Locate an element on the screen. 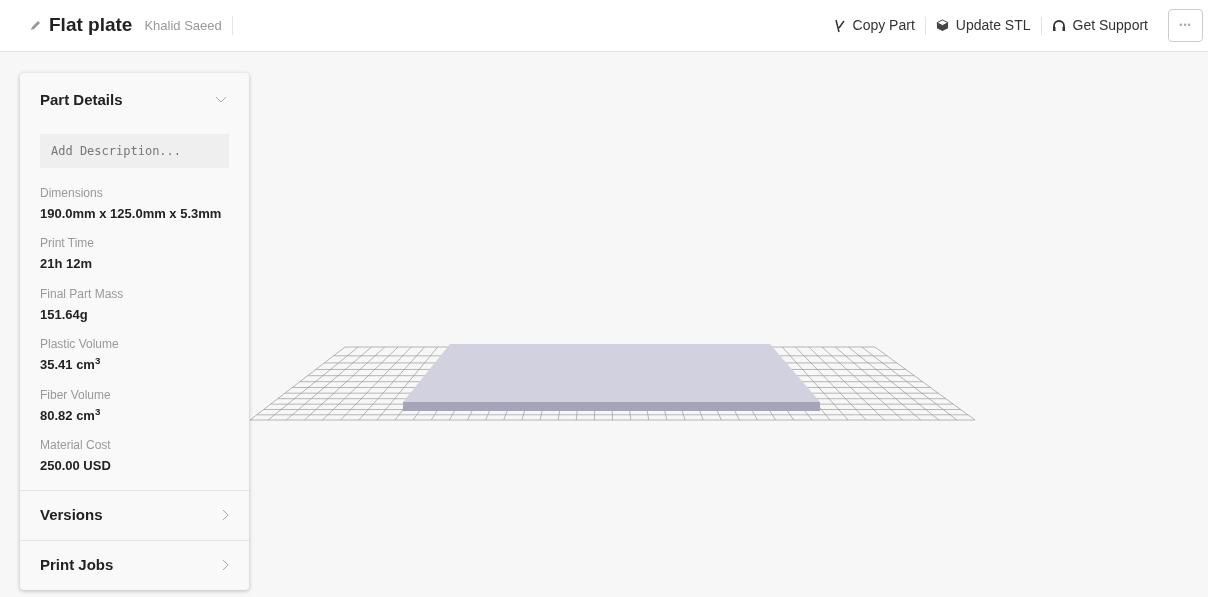  stat-label: Final Part Mass is located at coordinates (82, 294).